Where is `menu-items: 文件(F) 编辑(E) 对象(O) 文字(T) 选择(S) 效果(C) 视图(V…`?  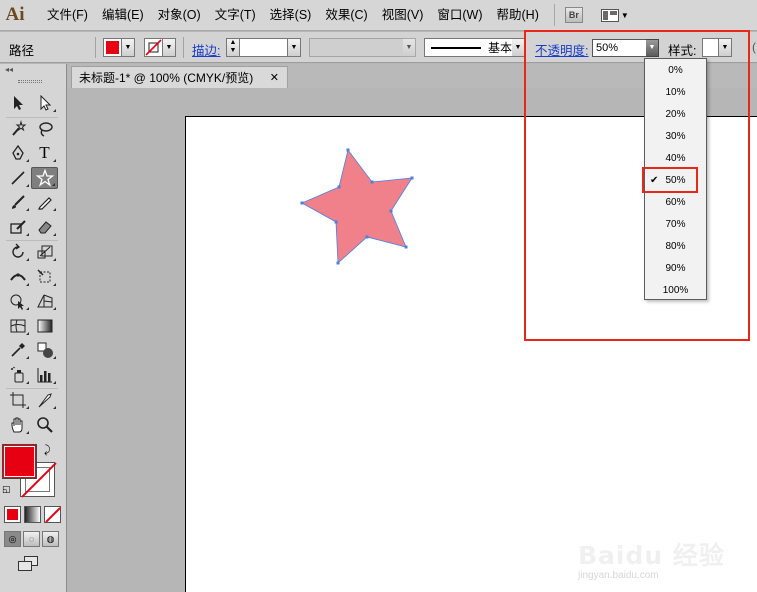 menu-items: 文件(F) 编辑(E) 对象(O) 文字(T) 选择(S) 效果(C) 视图(V… is located at coordinates (293, 15).